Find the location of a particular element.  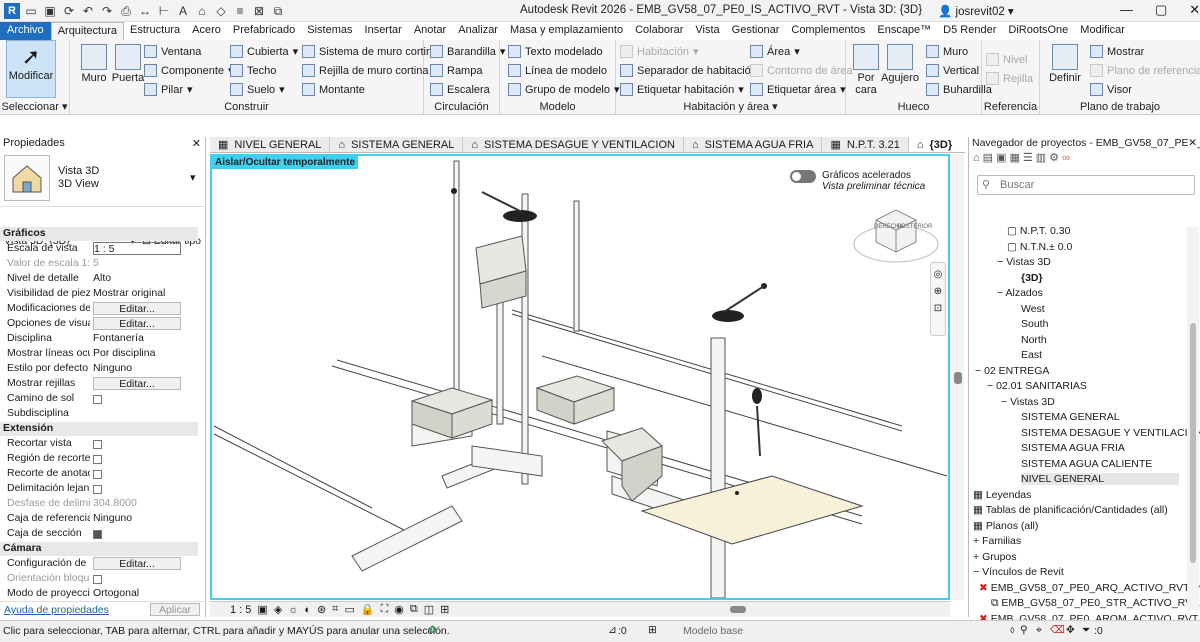

browser-tree-item: North is located at coordinates (1034, 340).